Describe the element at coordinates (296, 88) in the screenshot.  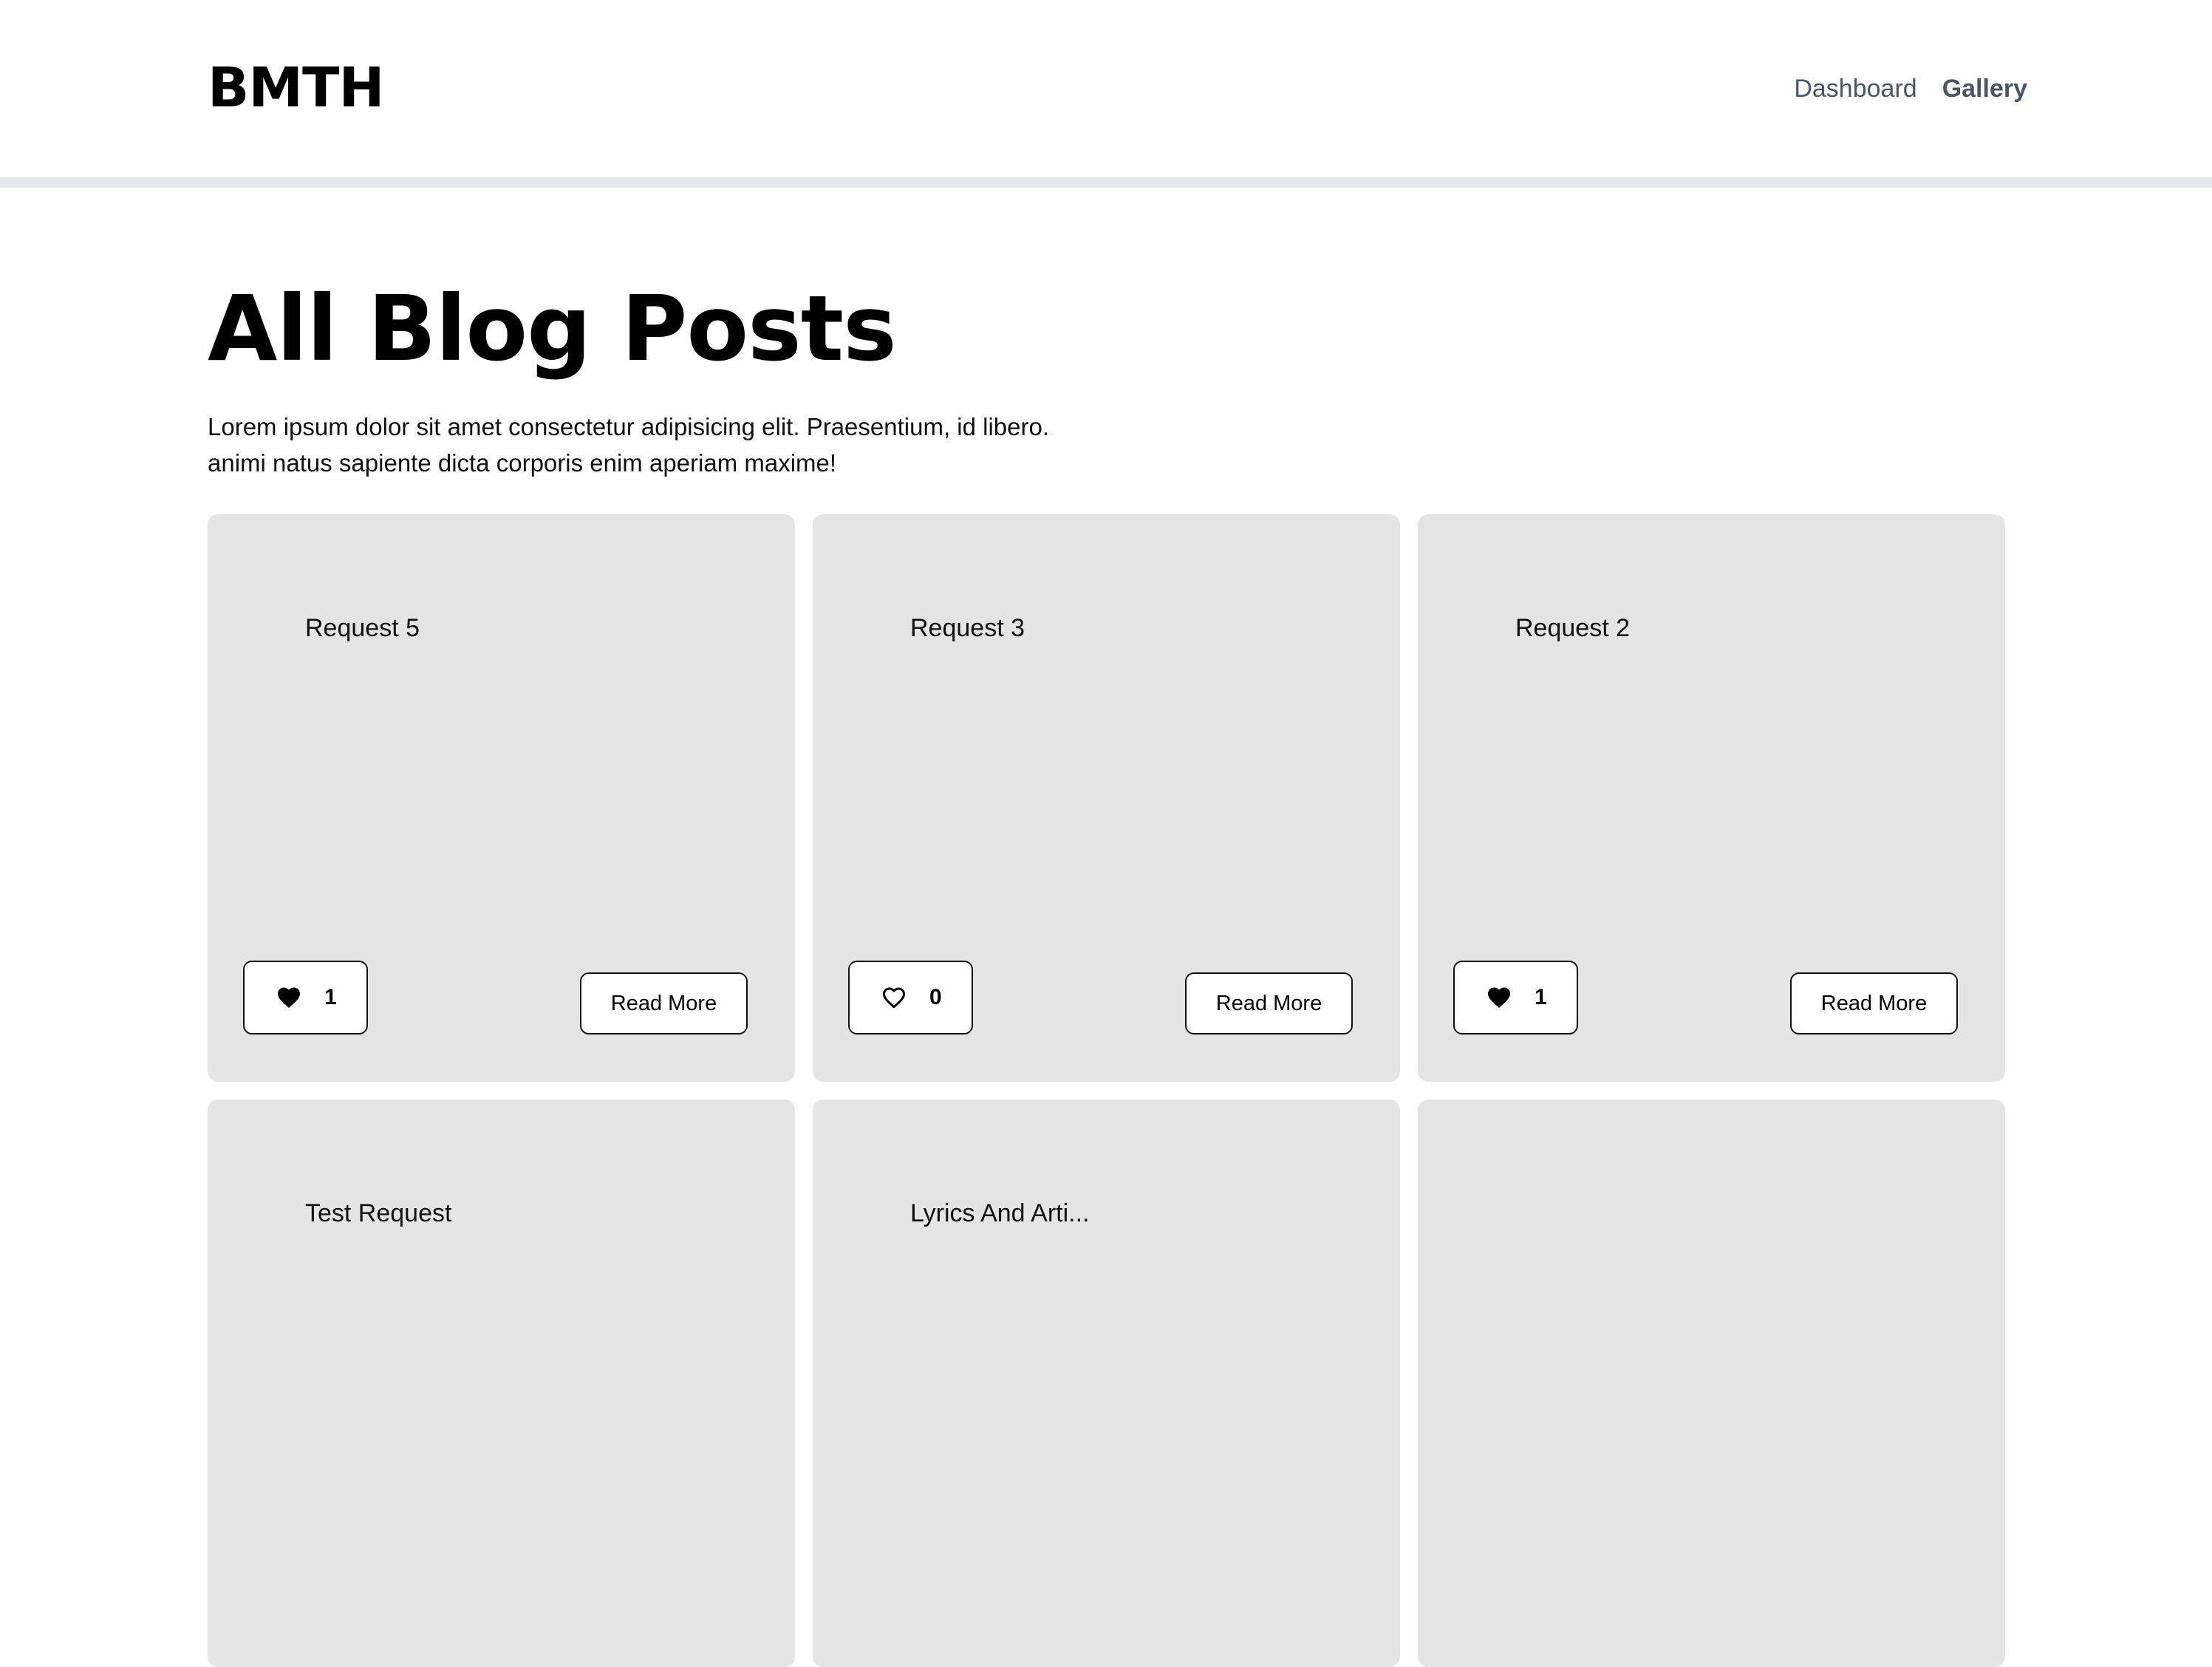
I see `brand-logo: BMTH` at that location.